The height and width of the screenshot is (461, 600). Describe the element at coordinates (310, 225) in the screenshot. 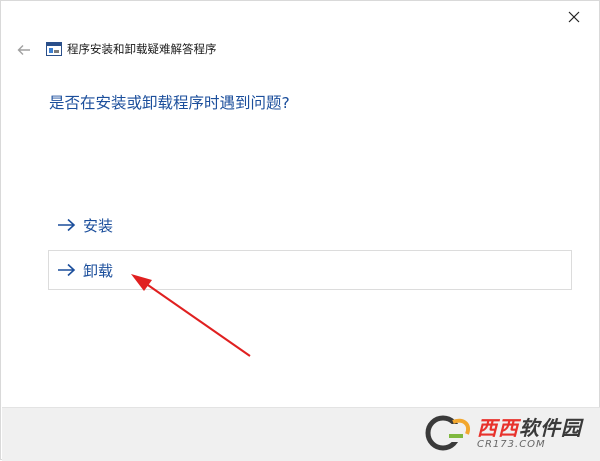

I see `install-option: 安装` at that location.